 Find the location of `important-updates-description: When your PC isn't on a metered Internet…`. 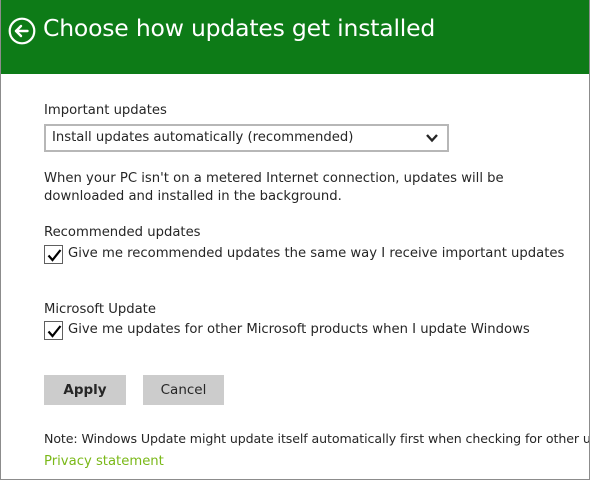

important-updates-description: When your PC isn't on a metered Internet… is located at coordinates (274, 187).